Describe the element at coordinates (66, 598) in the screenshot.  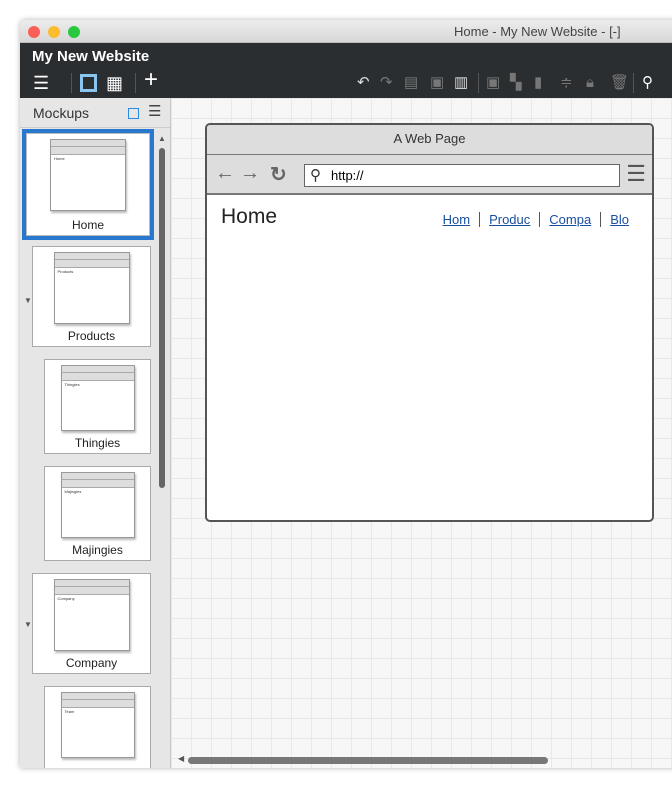
I see `thumbnail-heading: Company` at that location.